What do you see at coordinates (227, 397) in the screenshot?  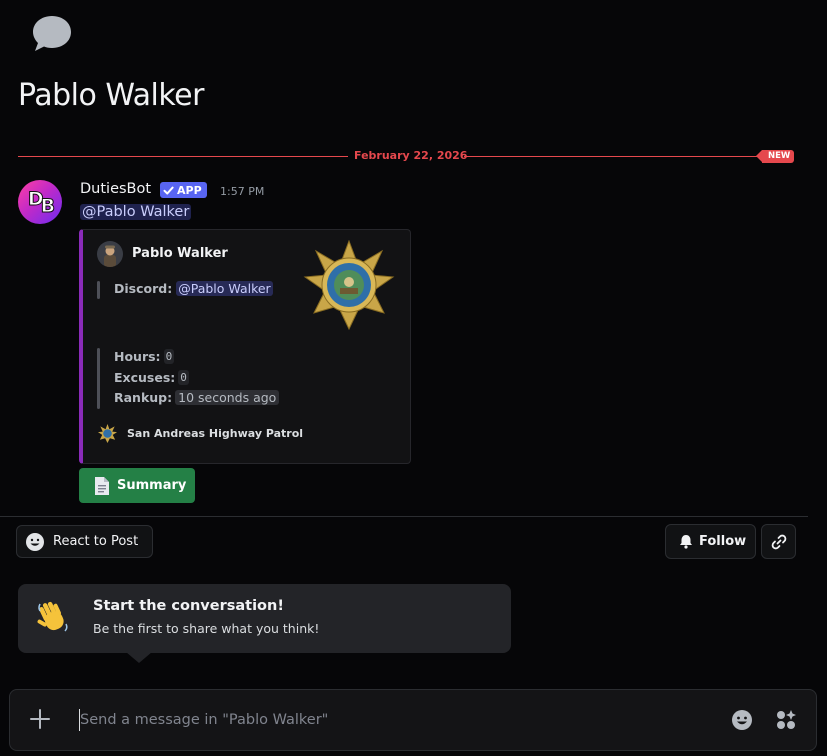 I see `relative-time-chip: 10 seconds ago` at bounding box center [227, 397].